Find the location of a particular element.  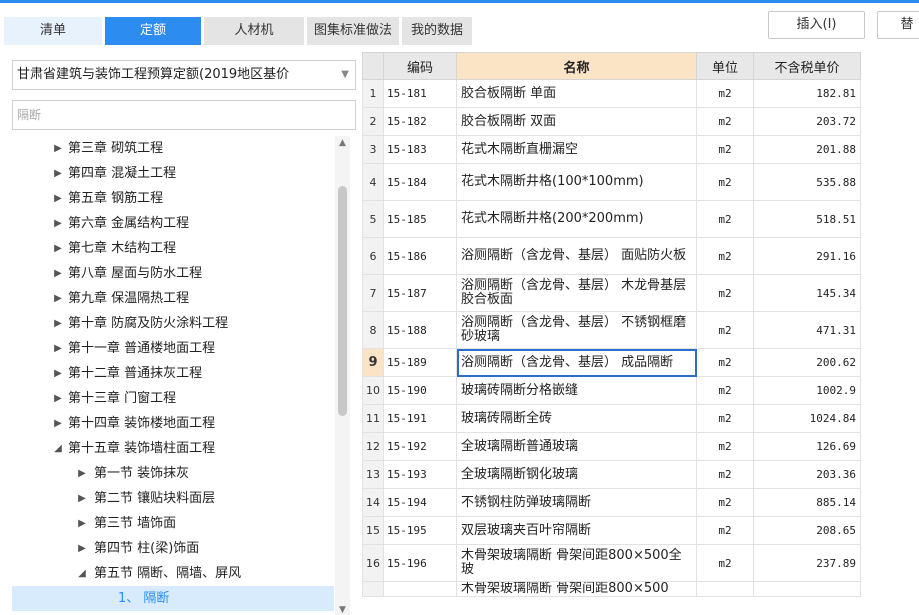

quota-price: 182.81 is located at coordinates (807, 93).